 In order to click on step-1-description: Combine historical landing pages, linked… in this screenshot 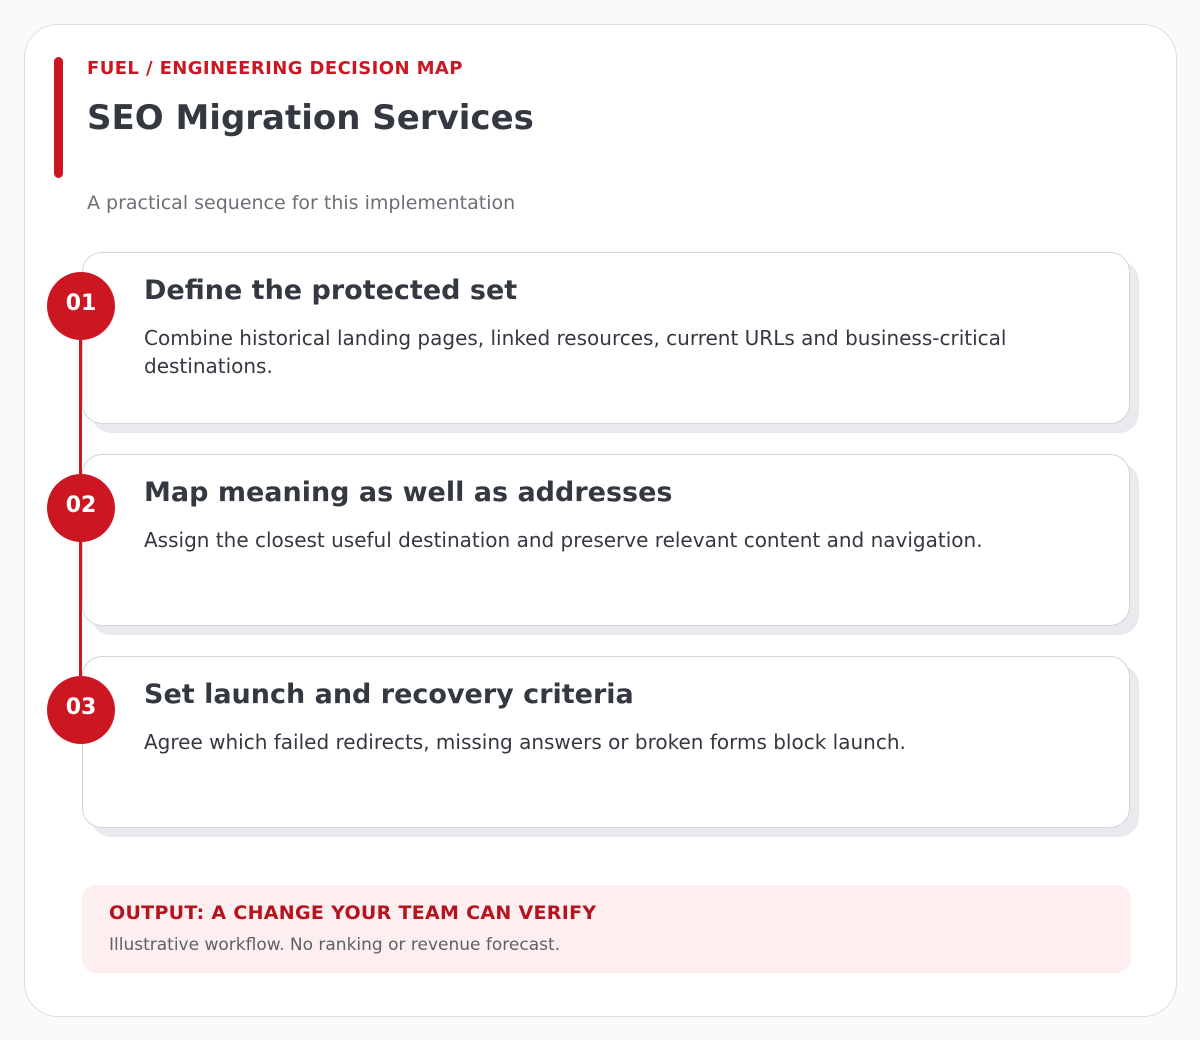, I will do `click(575, 352)`.